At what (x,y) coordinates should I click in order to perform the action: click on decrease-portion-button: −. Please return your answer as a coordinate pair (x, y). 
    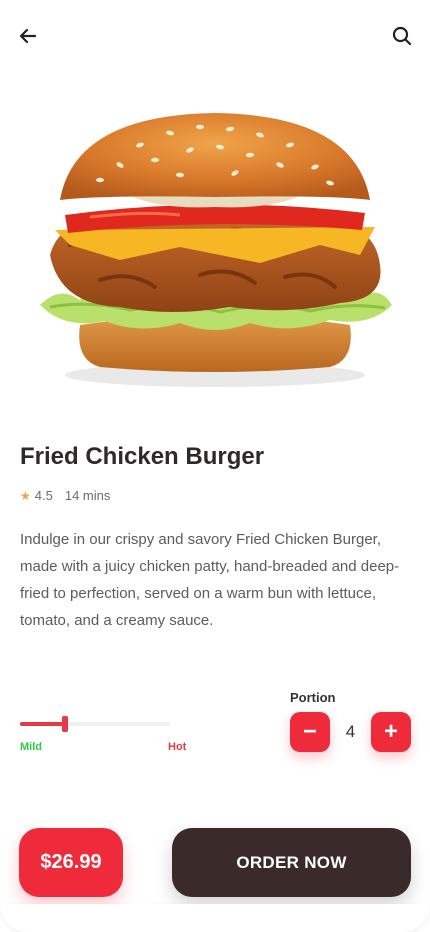
    Looking at the image, I should click on (310, 732).